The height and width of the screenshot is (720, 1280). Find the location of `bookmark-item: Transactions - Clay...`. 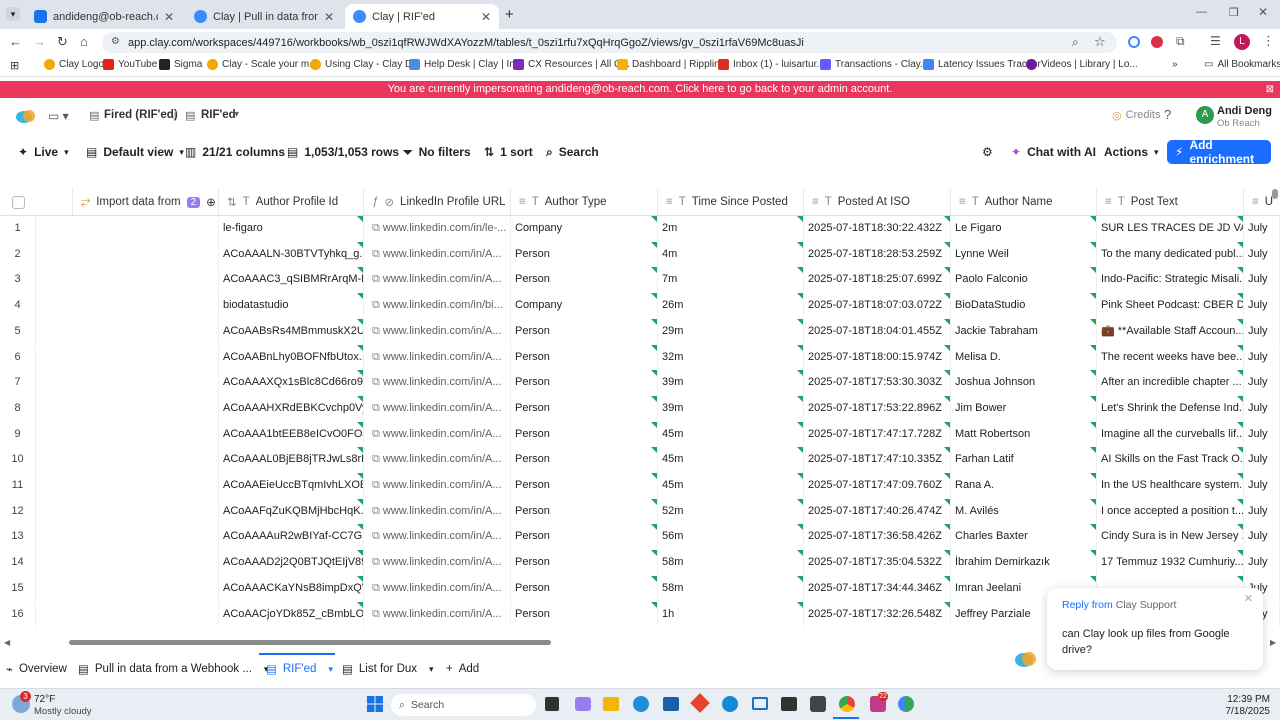

bookmark-item: Transactions - Clay... is located at coordinates (874, 64).